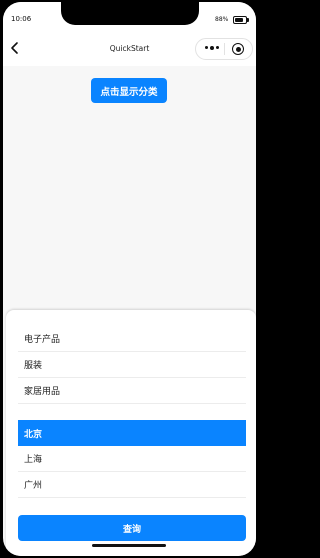 The image size is (320, 558). I want to click on city-item-selected: 北京, so click(132, 433).